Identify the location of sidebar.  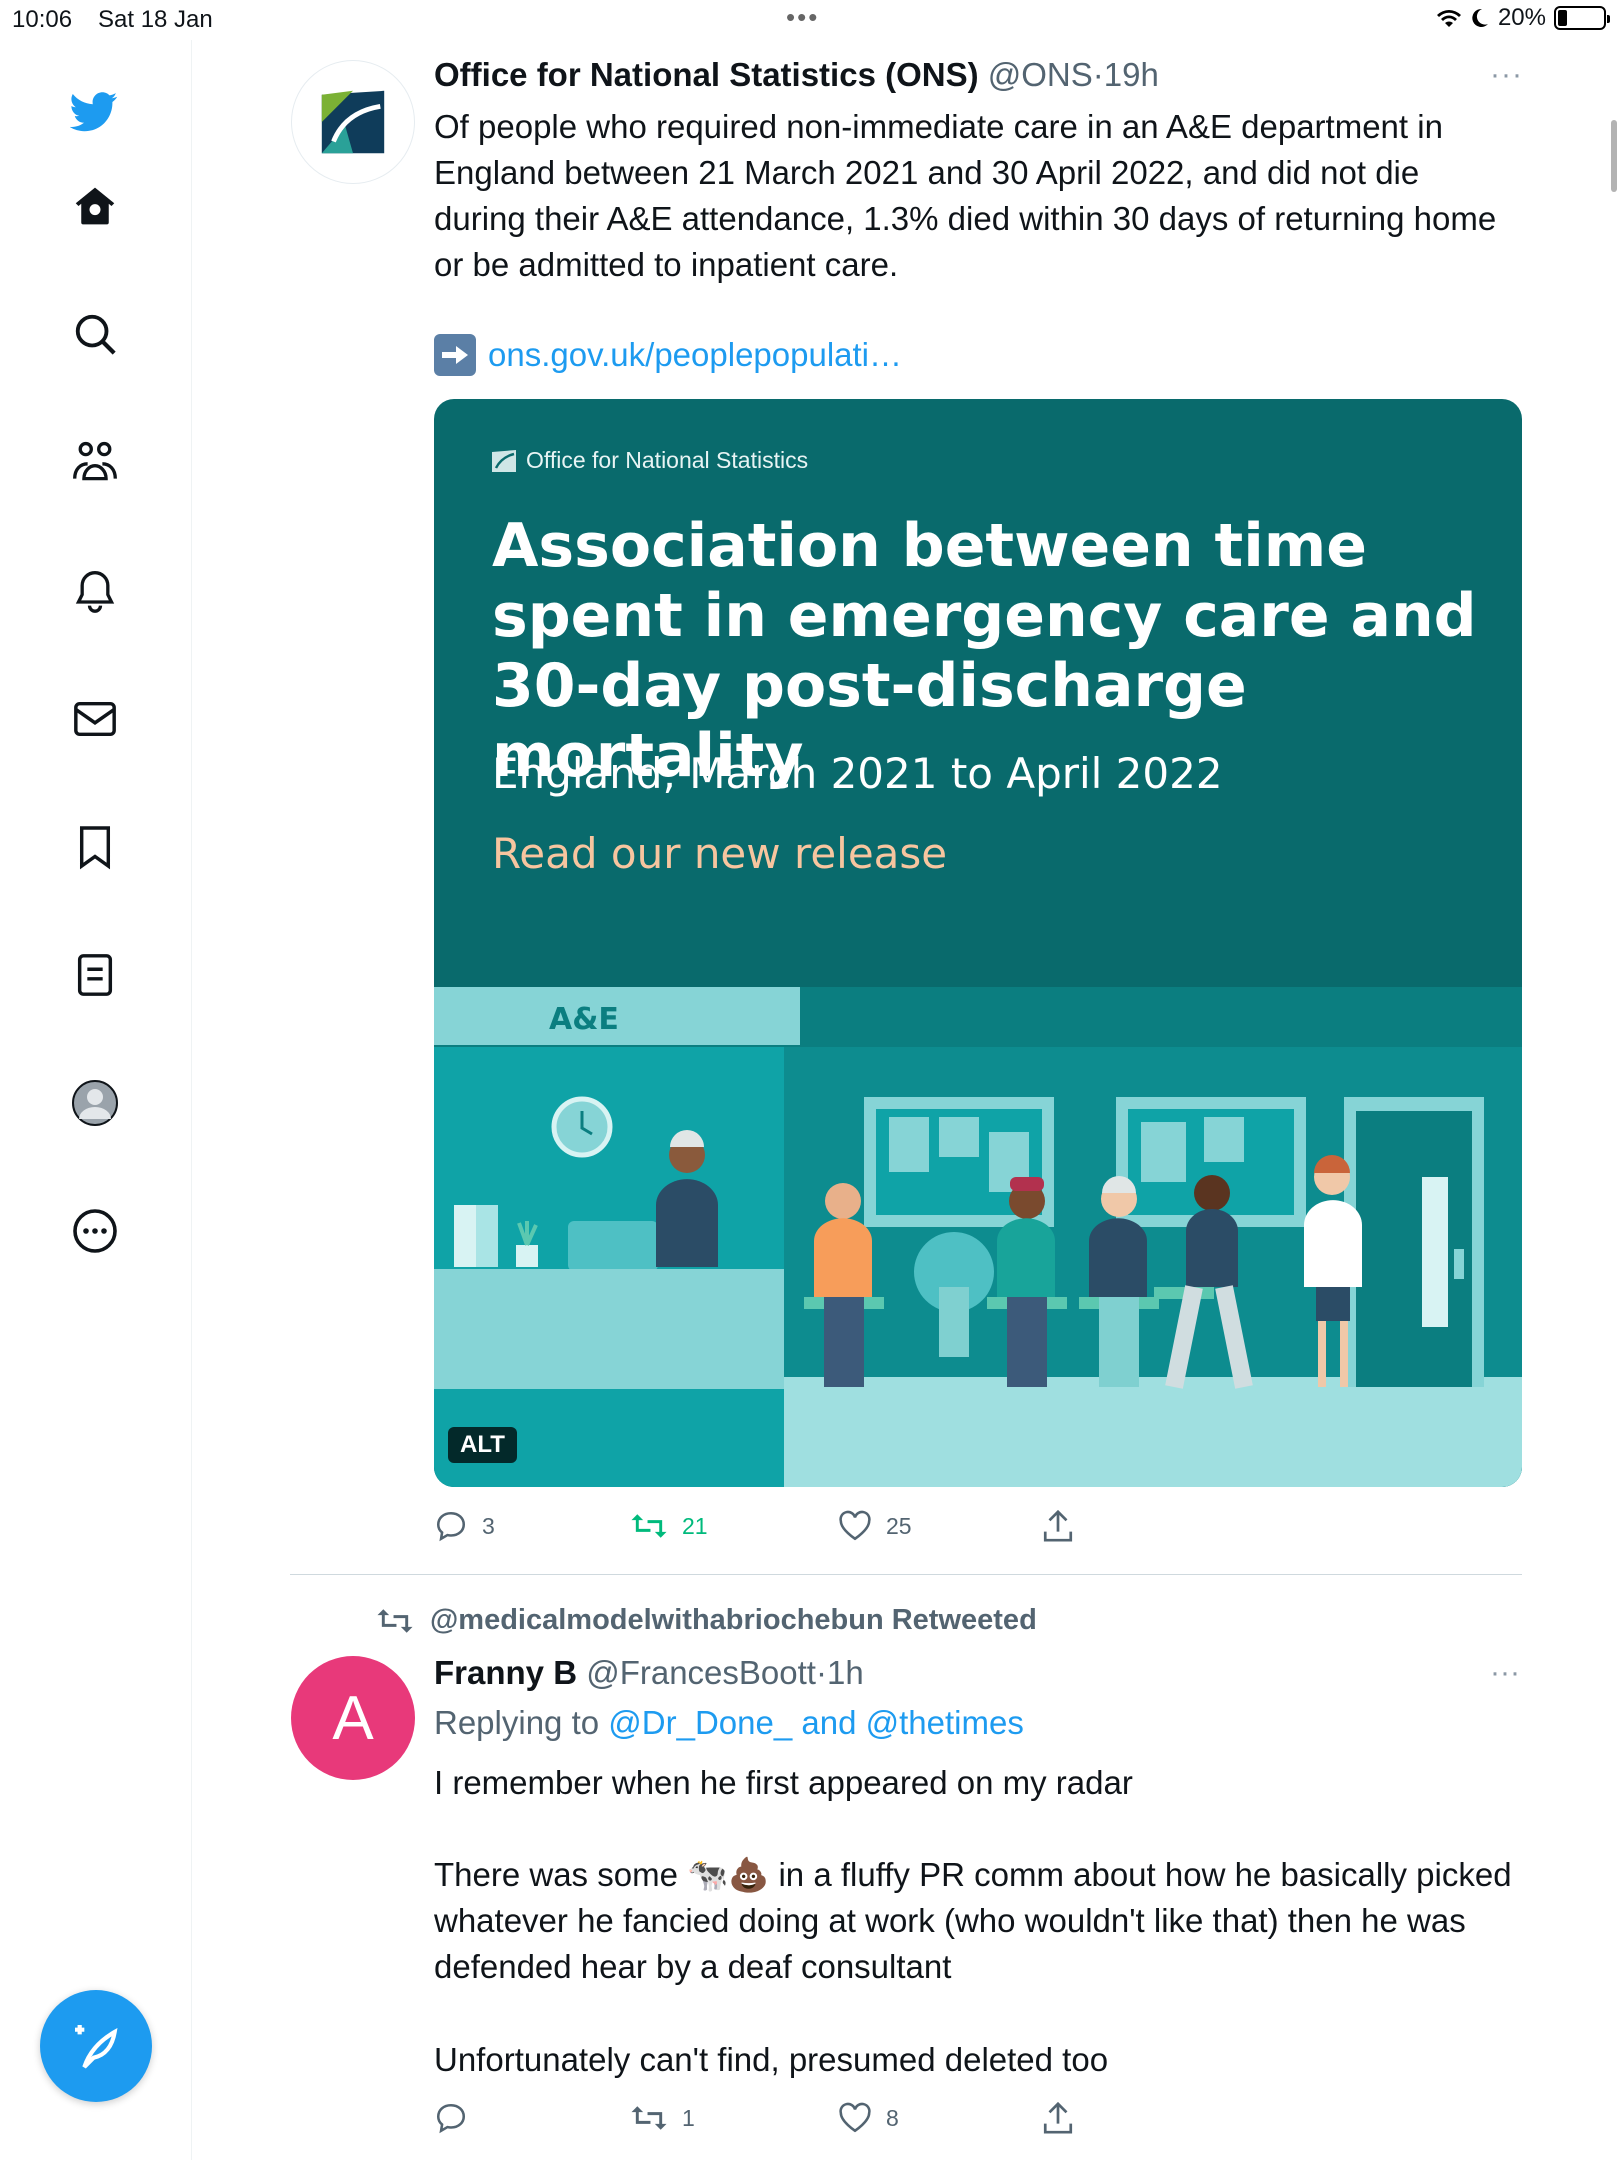
(96, 1100).